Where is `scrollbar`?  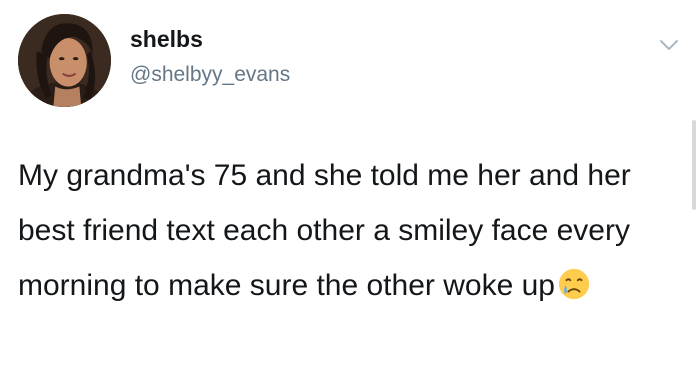 scrollbar is located at coordinates (694, 165).